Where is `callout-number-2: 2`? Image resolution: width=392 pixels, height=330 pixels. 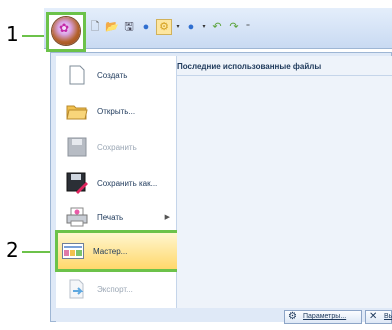 callout-number-2: 2 is located at coordinates (12, 250).